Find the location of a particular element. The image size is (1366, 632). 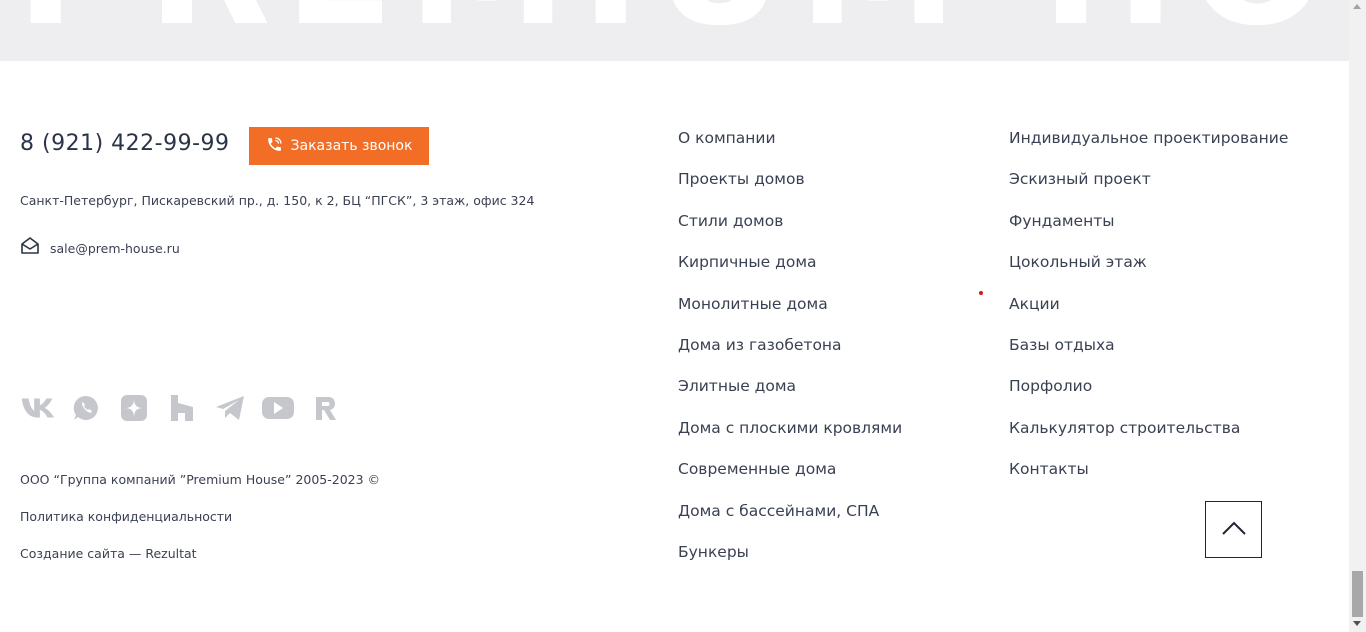

menu-item-monolithic-houses: Монолитные дома is located at coordinates (753, 304).